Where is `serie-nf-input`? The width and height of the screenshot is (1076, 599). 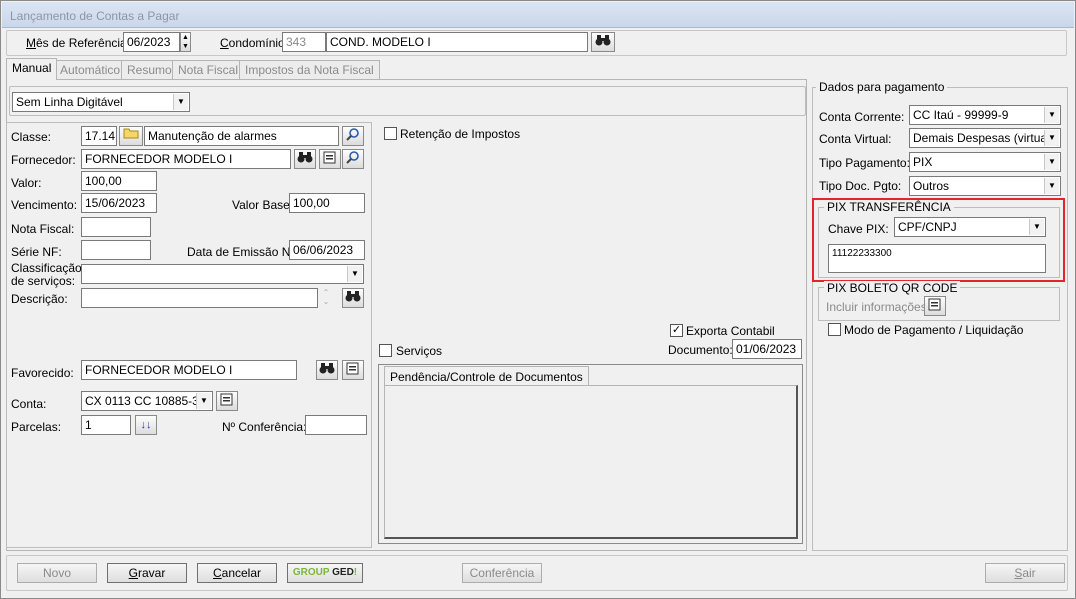
serie-nf-input is located at coordinates (116, 250).